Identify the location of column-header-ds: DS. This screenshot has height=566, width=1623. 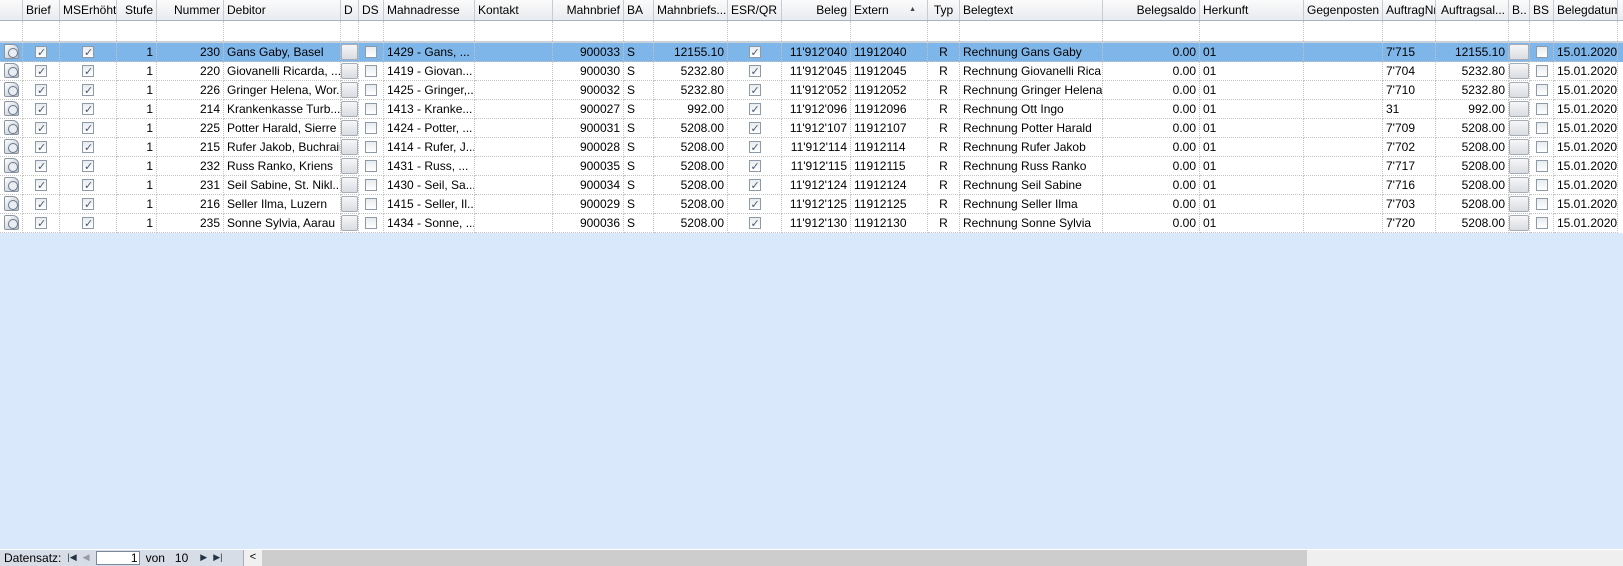
(371, 10).